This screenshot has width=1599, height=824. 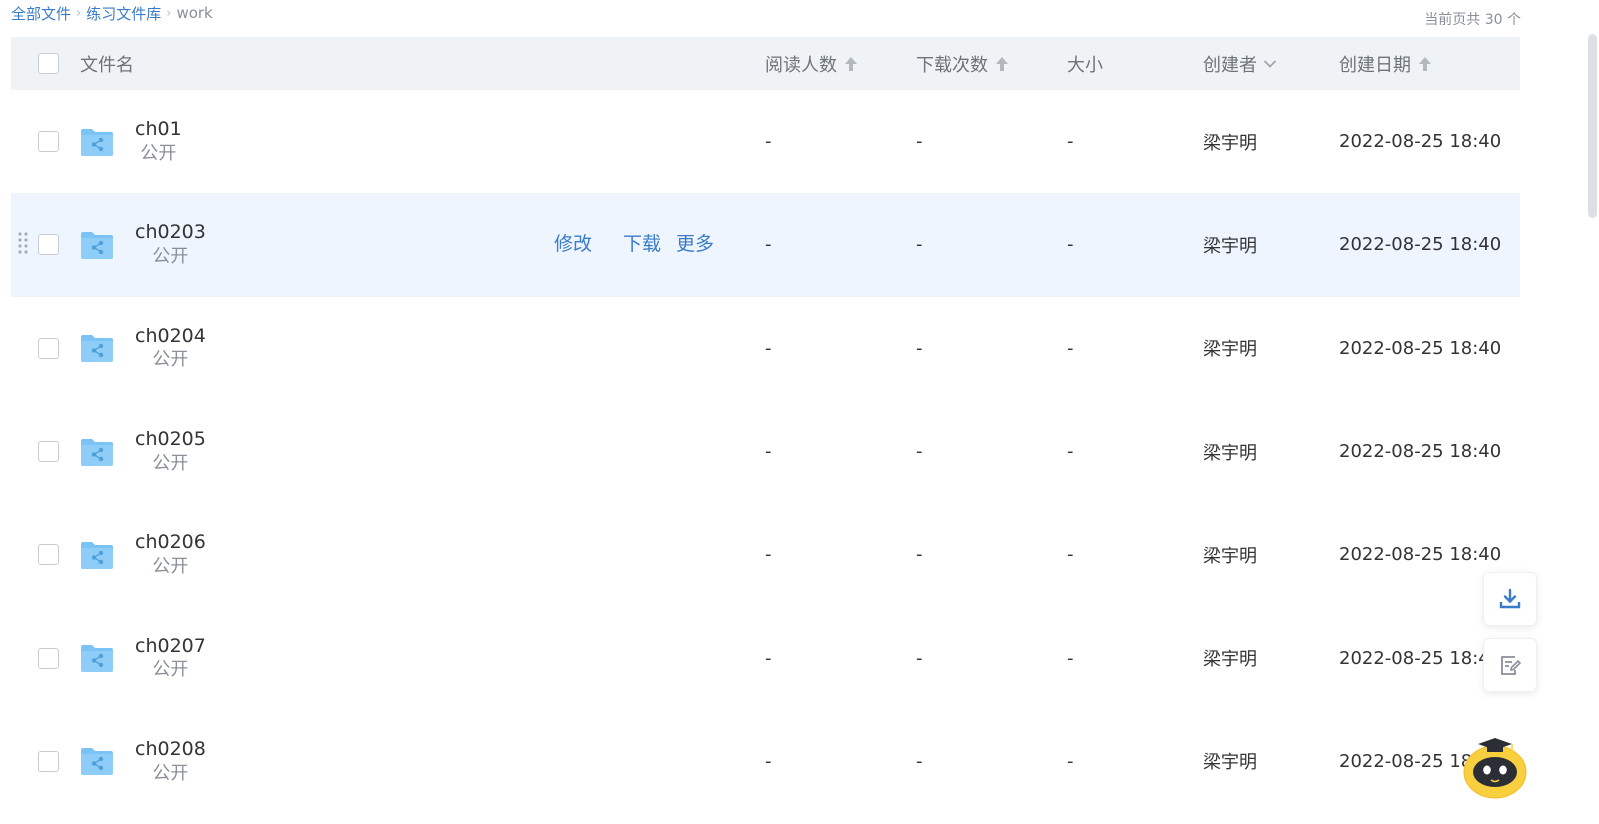 What do you see at coordinates (1230, 65) in the screenshot?
I see `column-creator: 创建者` at bounding box center [1230, 65].